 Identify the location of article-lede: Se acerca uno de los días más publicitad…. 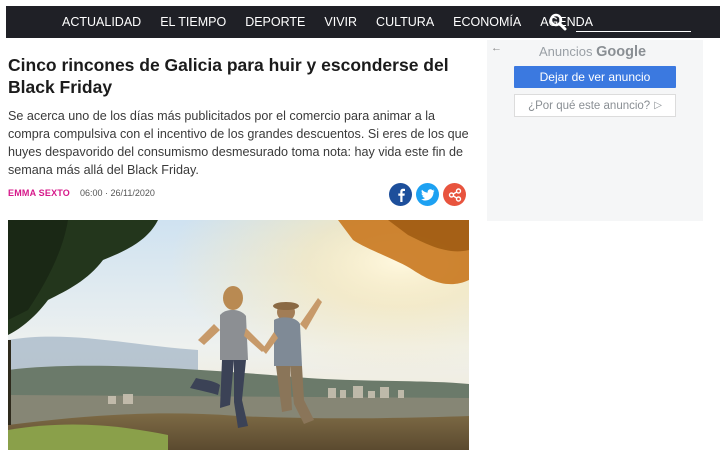
(238, 143).